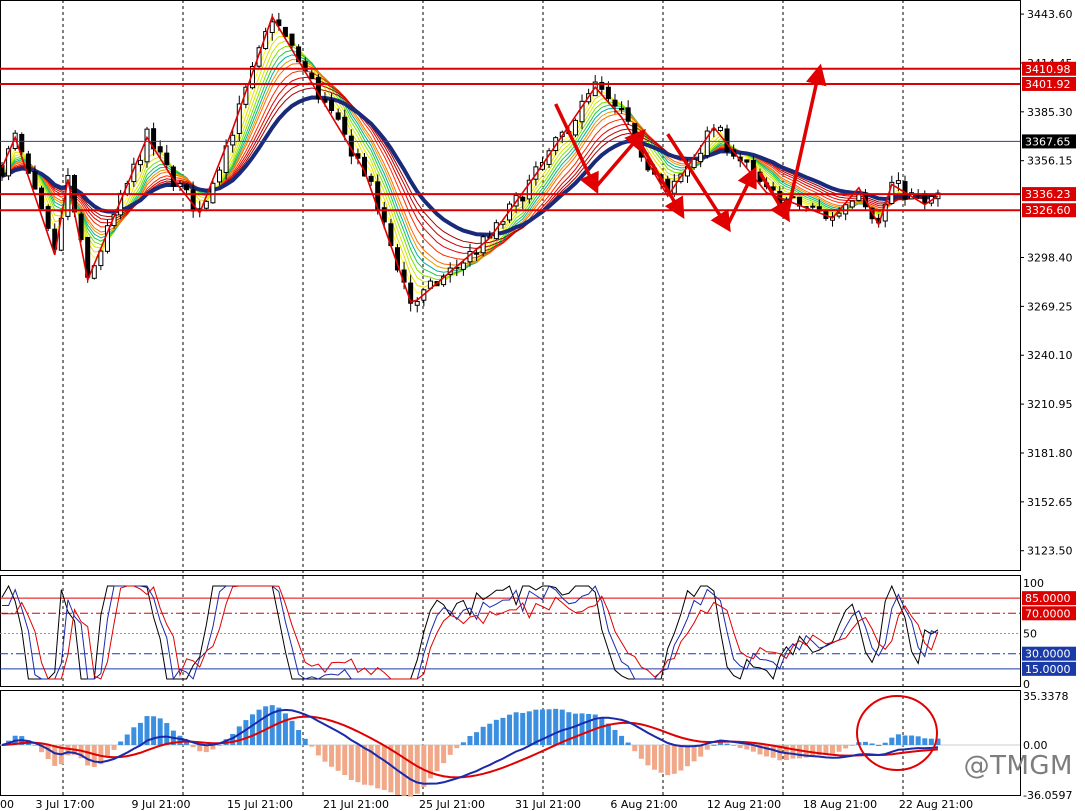  Describe the element at coordinates (1046, 696) in the screenshot. I see `macd-y-label: 35.3378` at that location.